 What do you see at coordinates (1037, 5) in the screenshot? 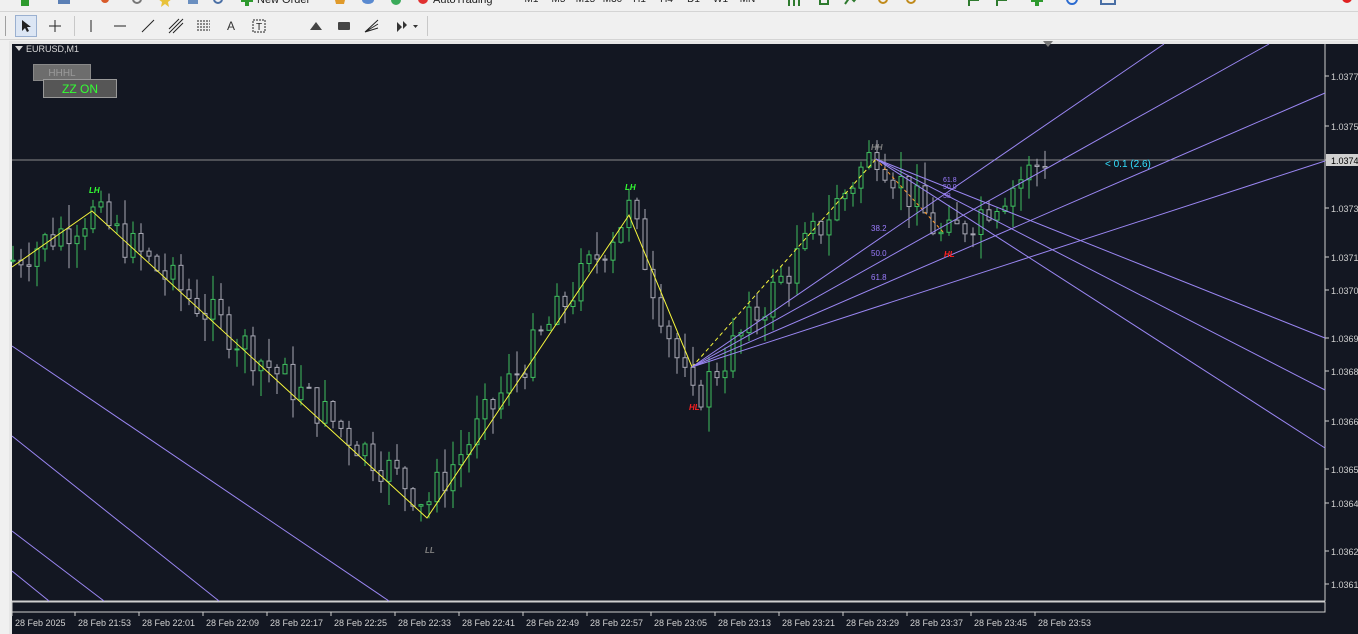
I see `indicators-icon` at bounding box center [1037, 5].